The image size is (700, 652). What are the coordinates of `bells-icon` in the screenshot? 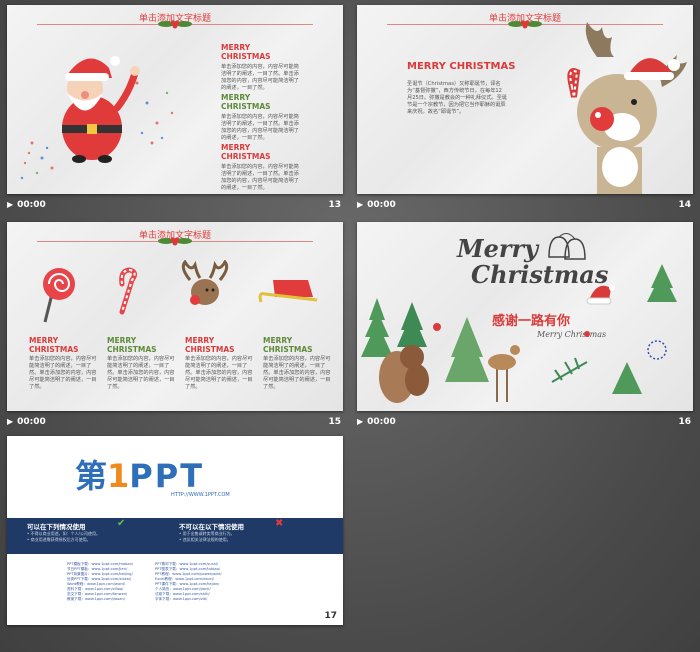 It's located at (567, 246).